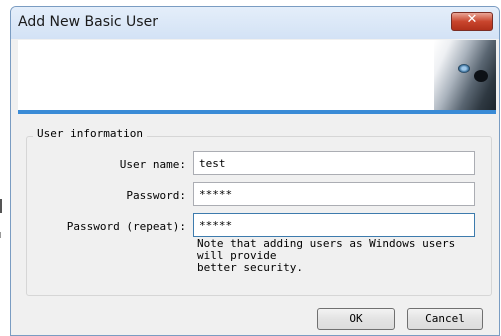  What do you see at coordinates (465, 75) in the screenshot?
I see `wolf-logo-image` at bounding box center [465, 75].